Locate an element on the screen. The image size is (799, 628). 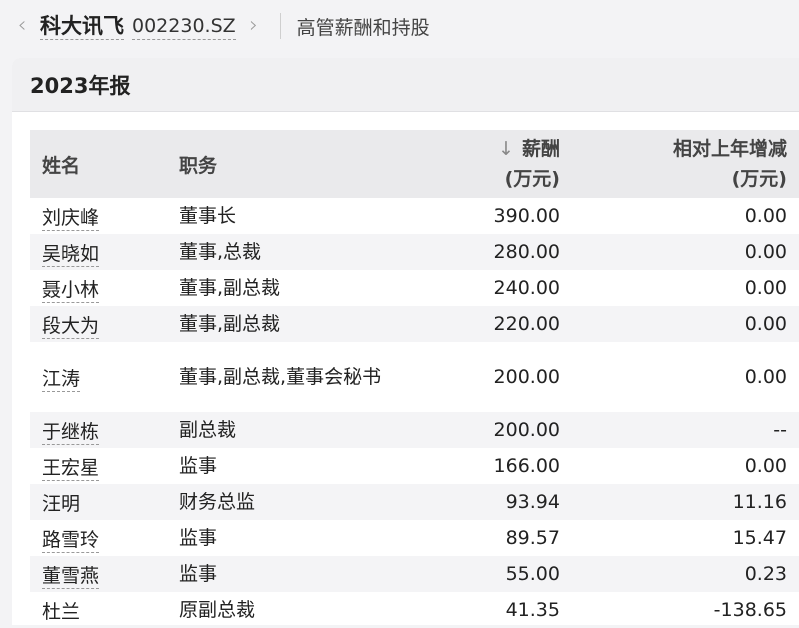
executive-position: 董事,副总裁,董事会秘书 is located at coordinates (280, 377).